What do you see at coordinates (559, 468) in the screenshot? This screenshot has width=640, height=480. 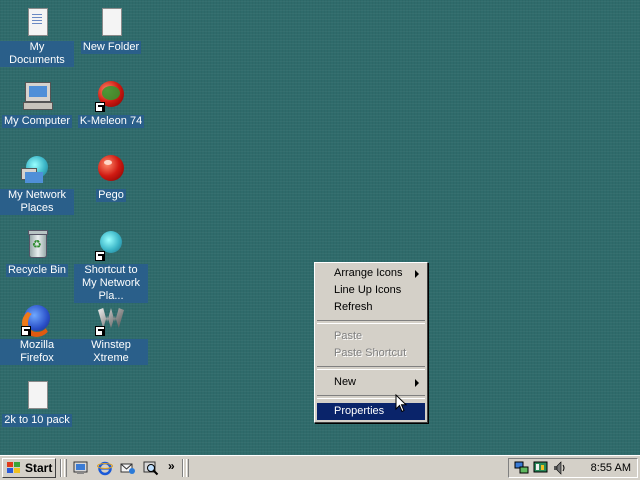 I see `volume-tray-icon` at bounding box center [559, 468].